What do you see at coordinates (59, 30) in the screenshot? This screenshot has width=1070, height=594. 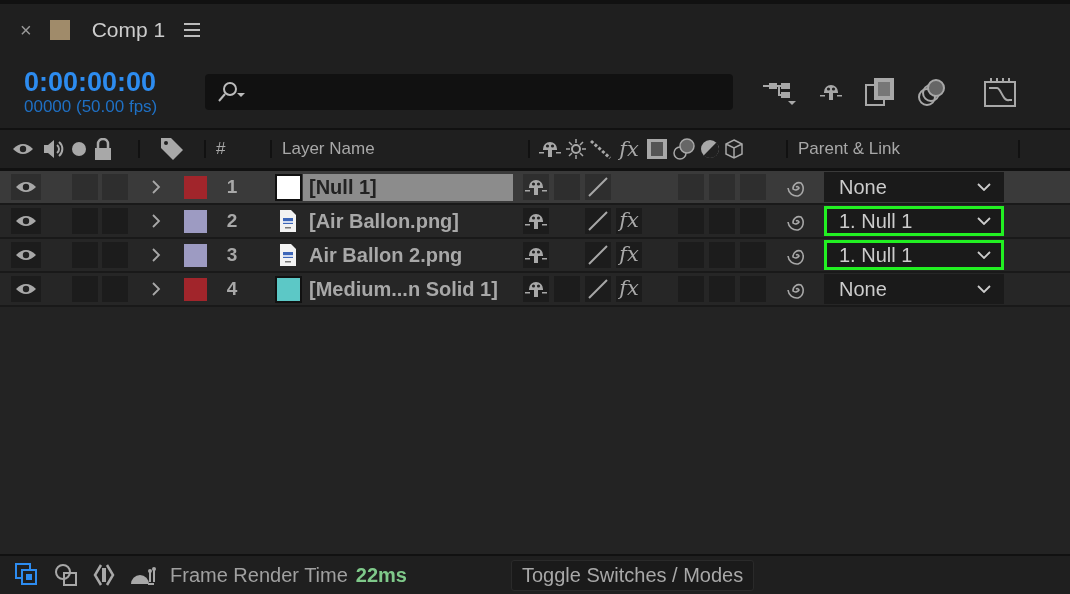 I see `comp-swatch-icon` at bounding box center [59, 30].